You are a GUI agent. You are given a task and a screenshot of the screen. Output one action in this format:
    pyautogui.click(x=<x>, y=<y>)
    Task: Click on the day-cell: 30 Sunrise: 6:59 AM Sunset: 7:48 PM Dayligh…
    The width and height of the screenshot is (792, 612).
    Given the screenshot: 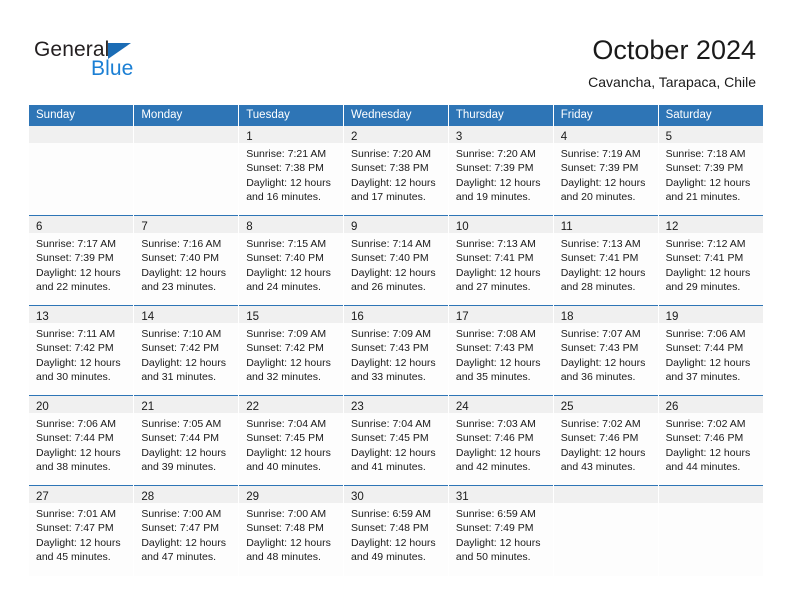 What is the action you would take?
    pyautogui.click(x=396, y=530)
    